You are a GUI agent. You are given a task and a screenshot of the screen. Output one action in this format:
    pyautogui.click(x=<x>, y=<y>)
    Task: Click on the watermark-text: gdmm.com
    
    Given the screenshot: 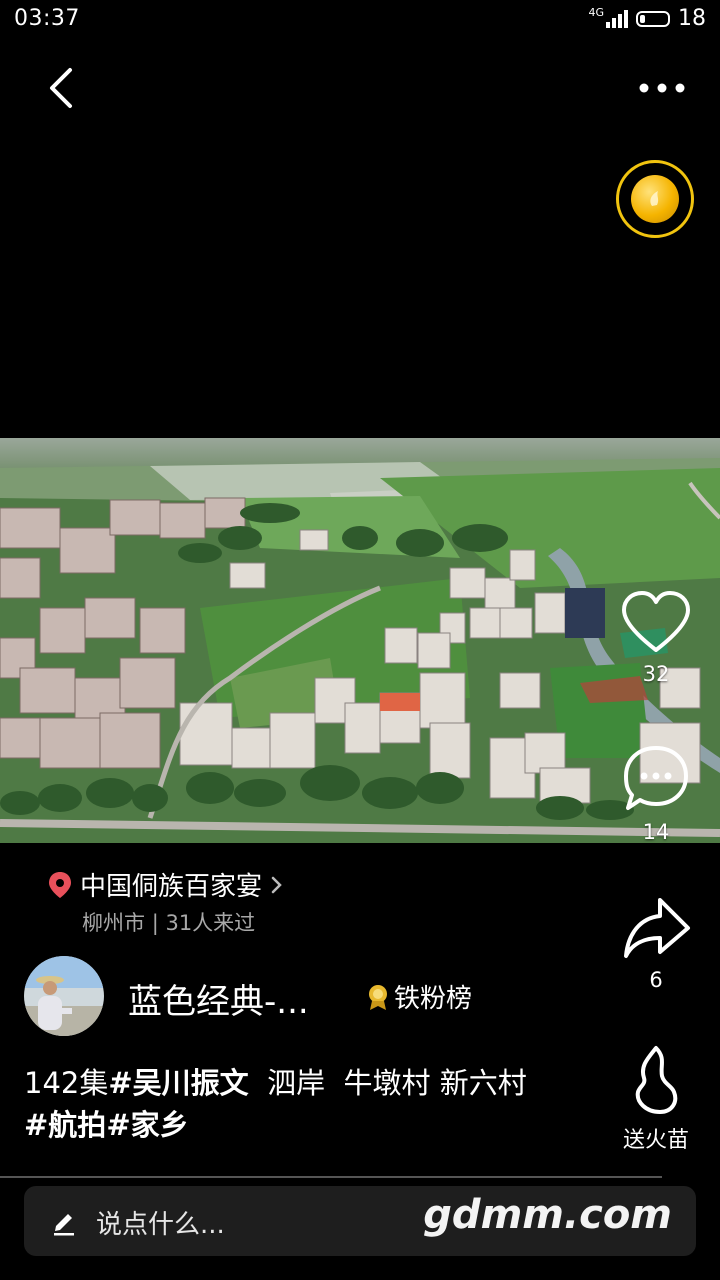 What is the action you would take?
    pyautogui.click(x=547, y=1215)
    